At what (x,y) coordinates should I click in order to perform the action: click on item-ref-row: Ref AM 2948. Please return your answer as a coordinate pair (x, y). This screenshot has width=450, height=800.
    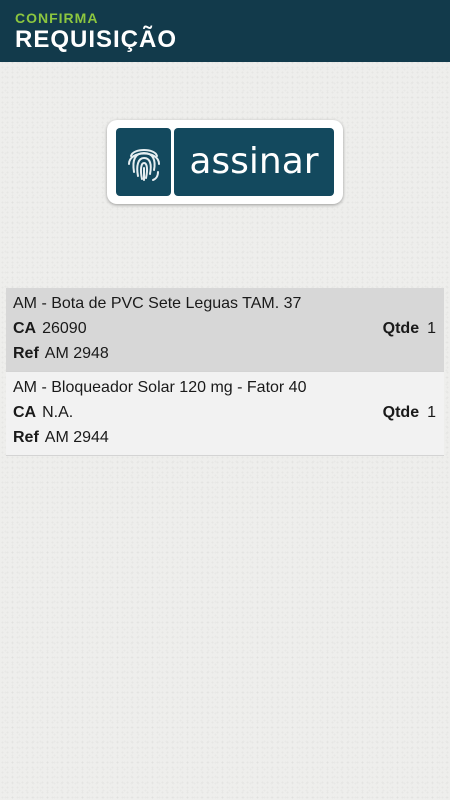
    Looking at the image, I should click on (61, 354).